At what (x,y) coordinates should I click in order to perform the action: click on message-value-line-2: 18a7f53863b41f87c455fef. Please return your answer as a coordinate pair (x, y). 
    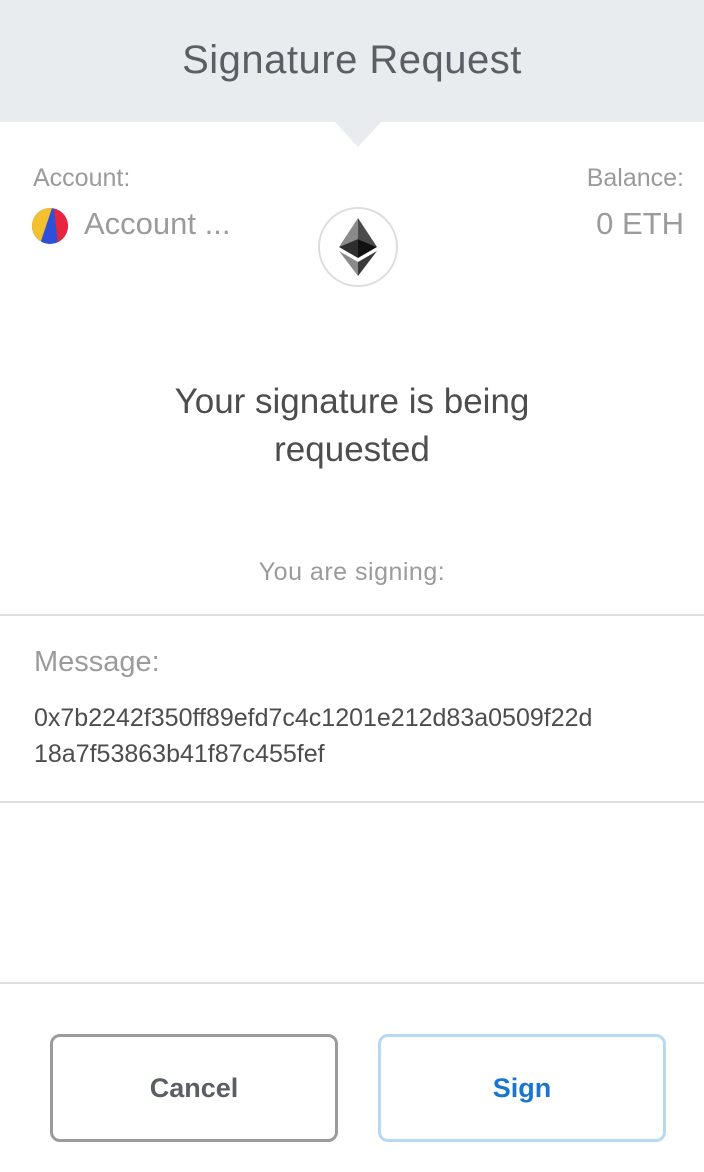
    Looking at the image, I should click on (179, 754).